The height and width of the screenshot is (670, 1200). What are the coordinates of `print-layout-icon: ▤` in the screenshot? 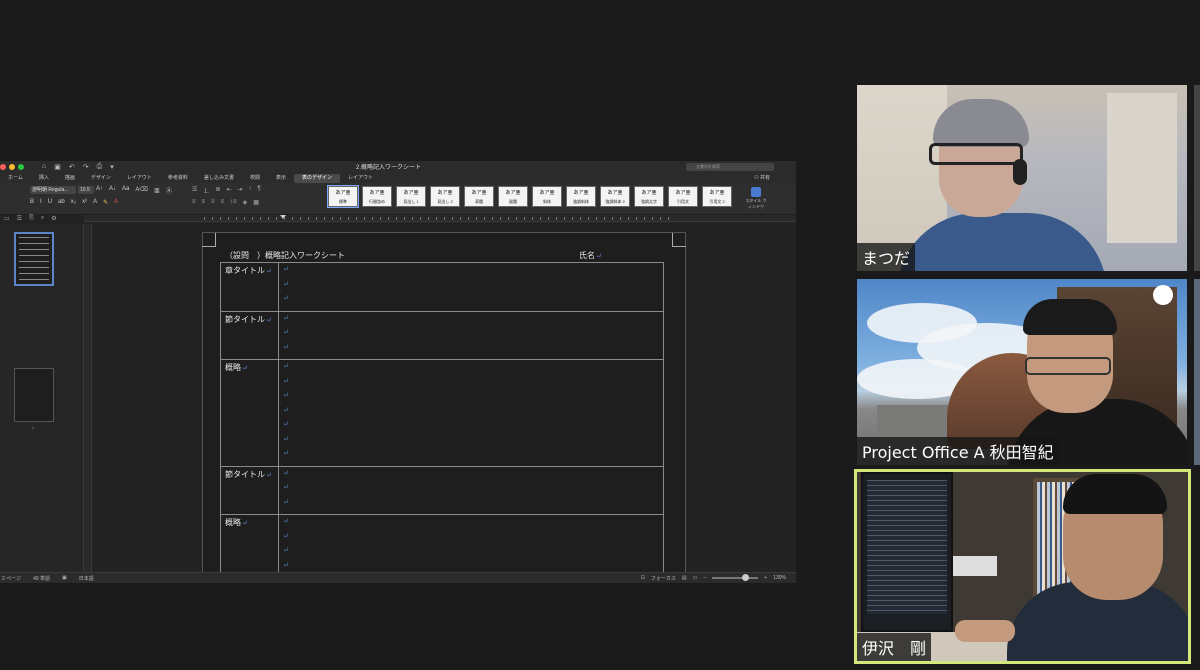 It's located at (684, 578).